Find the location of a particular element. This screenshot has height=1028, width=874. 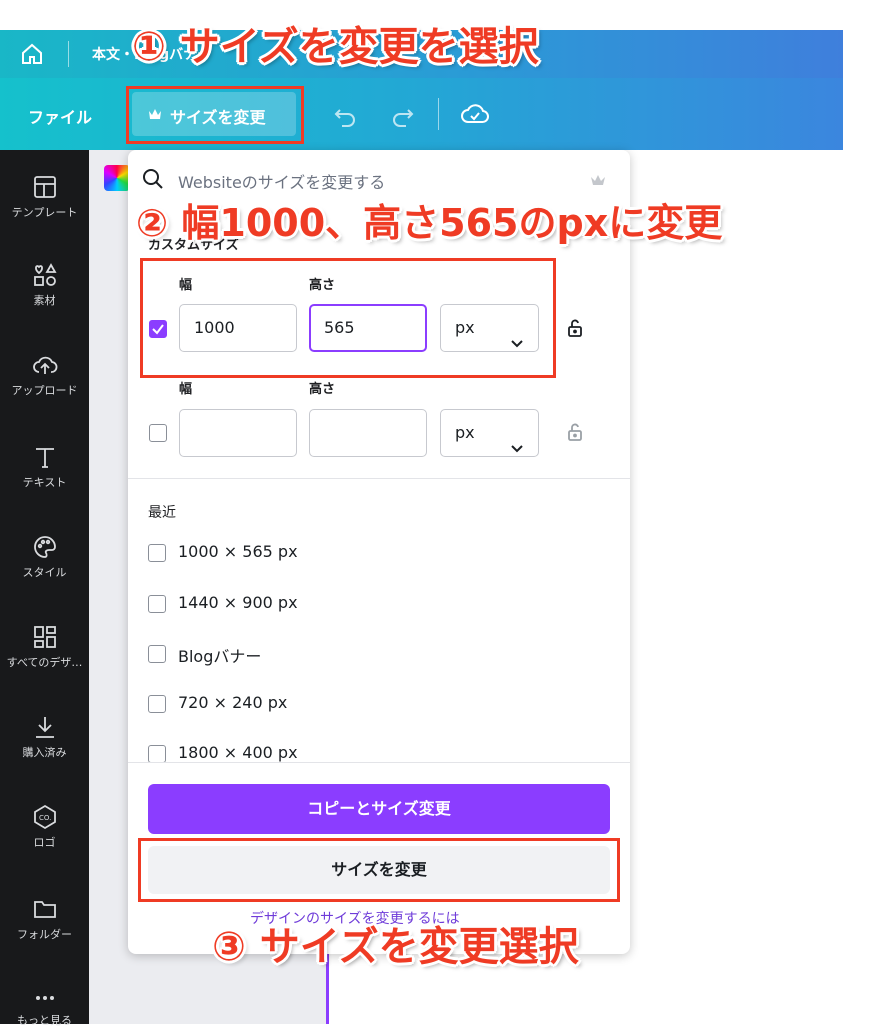

annotation-box-resize-button is located at coordinates (215, 115).